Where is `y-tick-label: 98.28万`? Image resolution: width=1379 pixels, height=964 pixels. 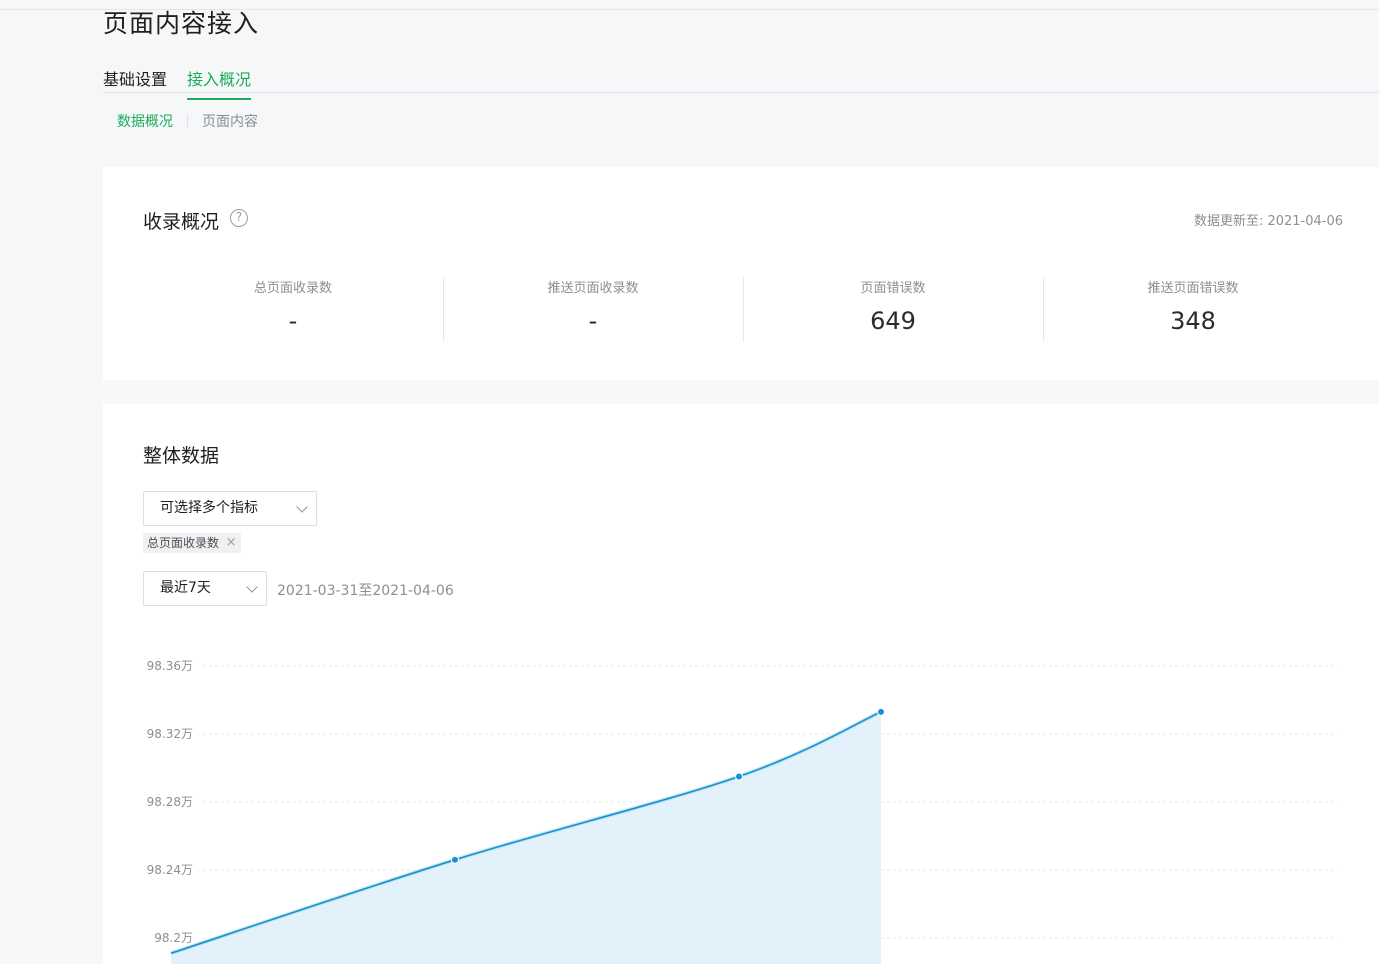
y-tick-label: 98.28万 is located at coordinates (170, 802).